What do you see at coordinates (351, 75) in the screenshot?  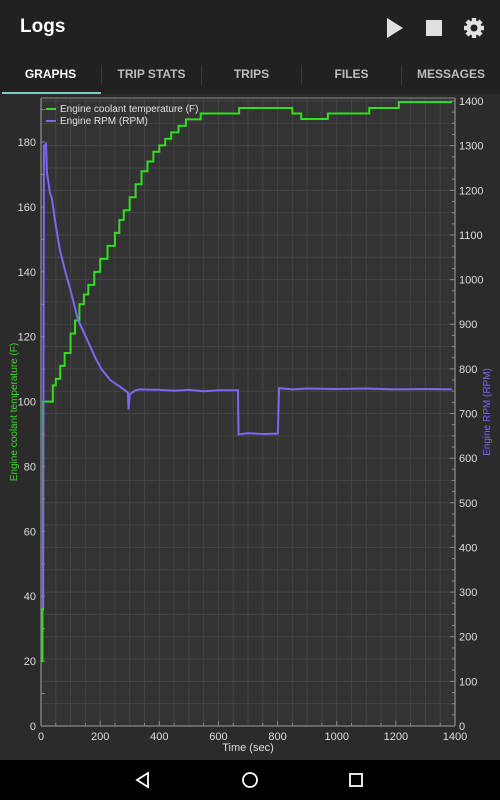 I see `tab-files: FILES` at bounding box center [351, 75].